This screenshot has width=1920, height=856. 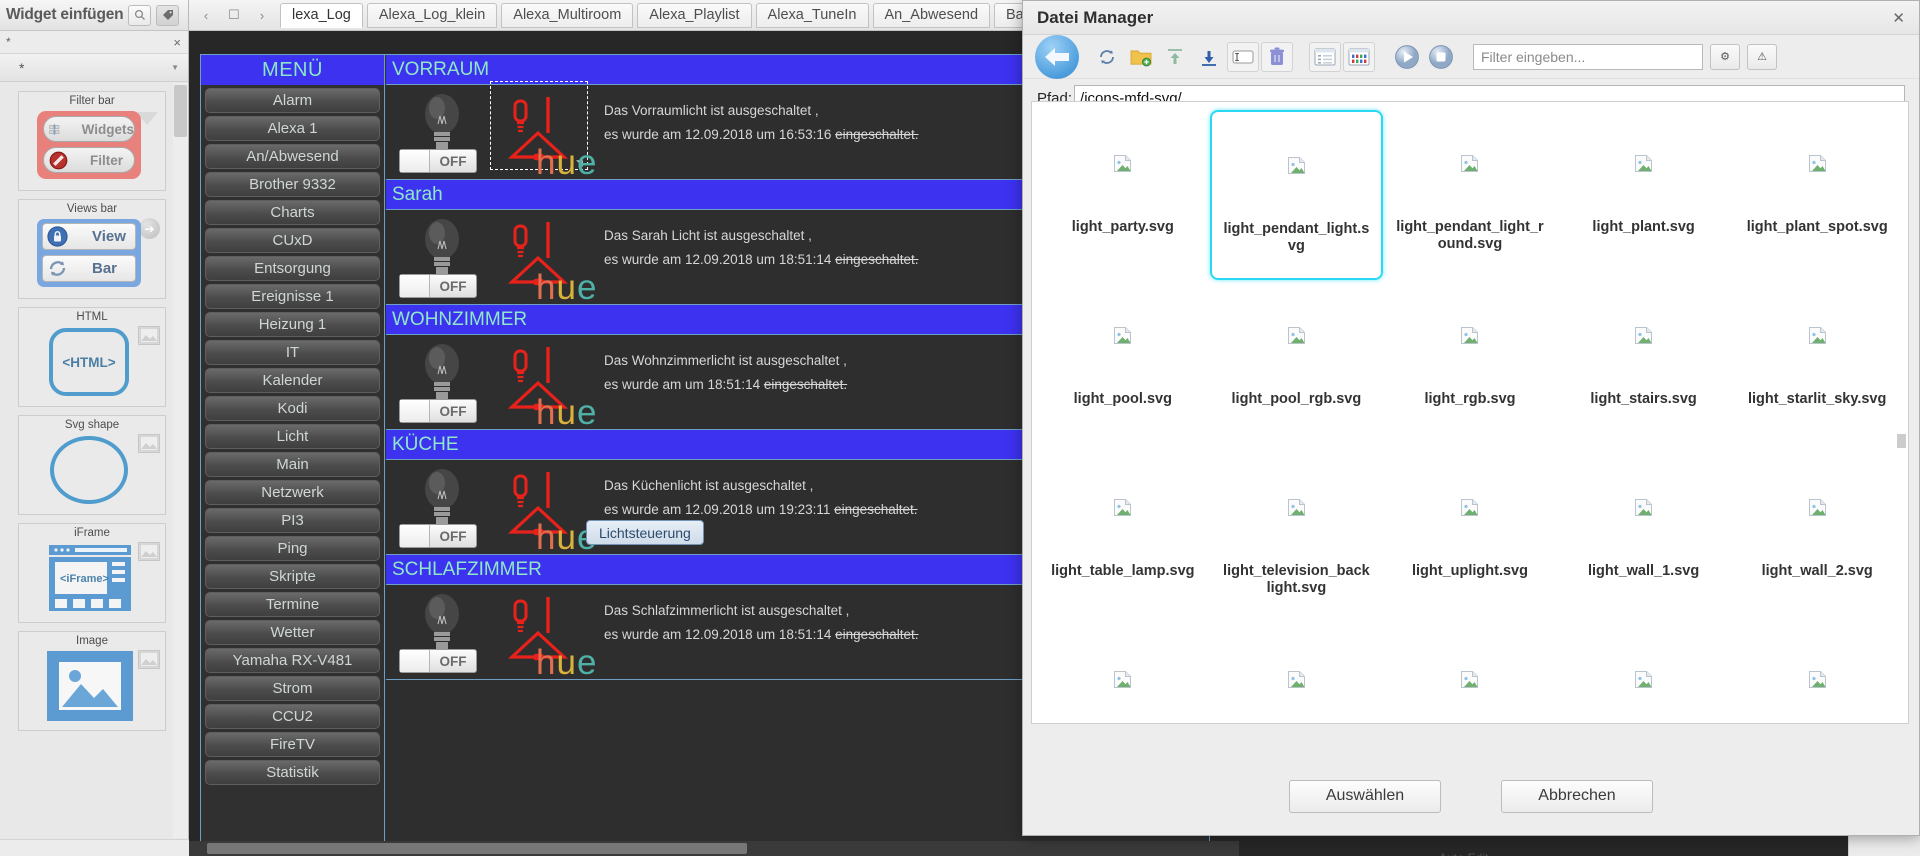 What do you see at coordinates (1123, 367) in the screenshot?
I see `file-item: light_pool.svg` at bounding box center [1123, 367].